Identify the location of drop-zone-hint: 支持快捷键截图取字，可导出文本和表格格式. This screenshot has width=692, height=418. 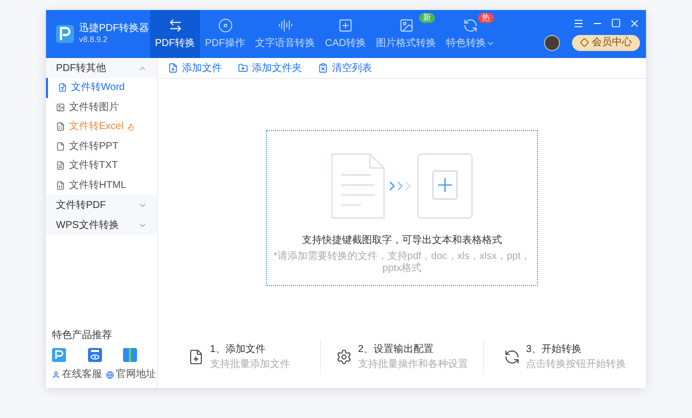
(402, 241).